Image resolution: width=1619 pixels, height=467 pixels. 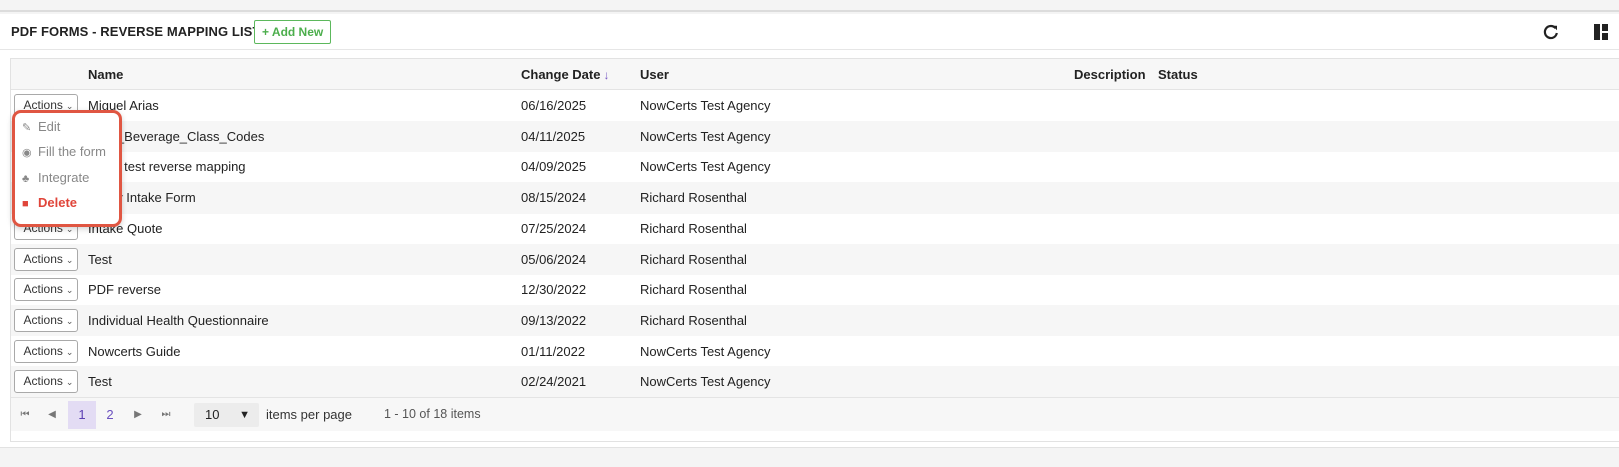 I want to click on column-layout-icon, so click(x=1601, y=32).